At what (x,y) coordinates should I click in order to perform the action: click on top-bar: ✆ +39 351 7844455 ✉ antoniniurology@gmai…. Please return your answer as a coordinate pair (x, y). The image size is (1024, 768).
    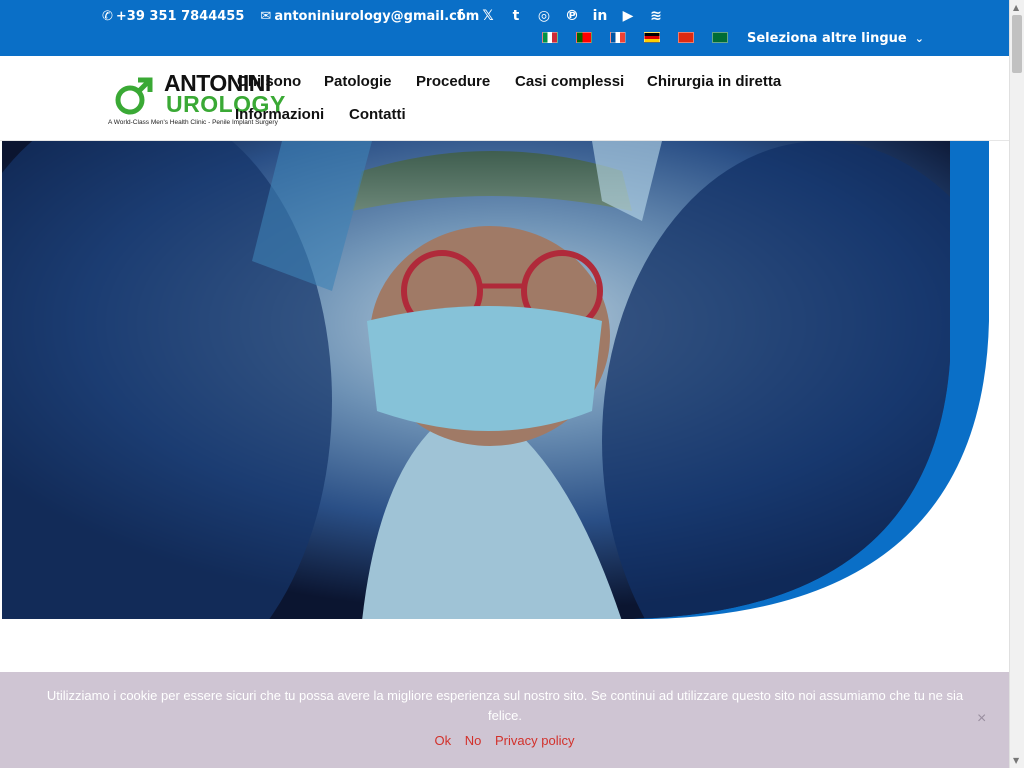
    Looking at the image, I should click on (504, 28).